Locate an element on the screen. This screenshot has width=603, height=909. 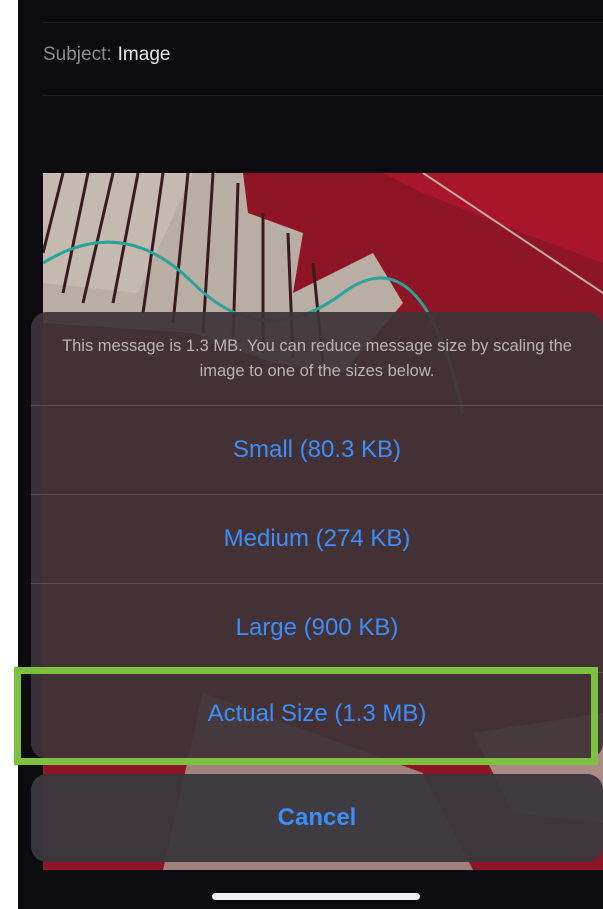
home-indicator is located at coordinates (316, 896).